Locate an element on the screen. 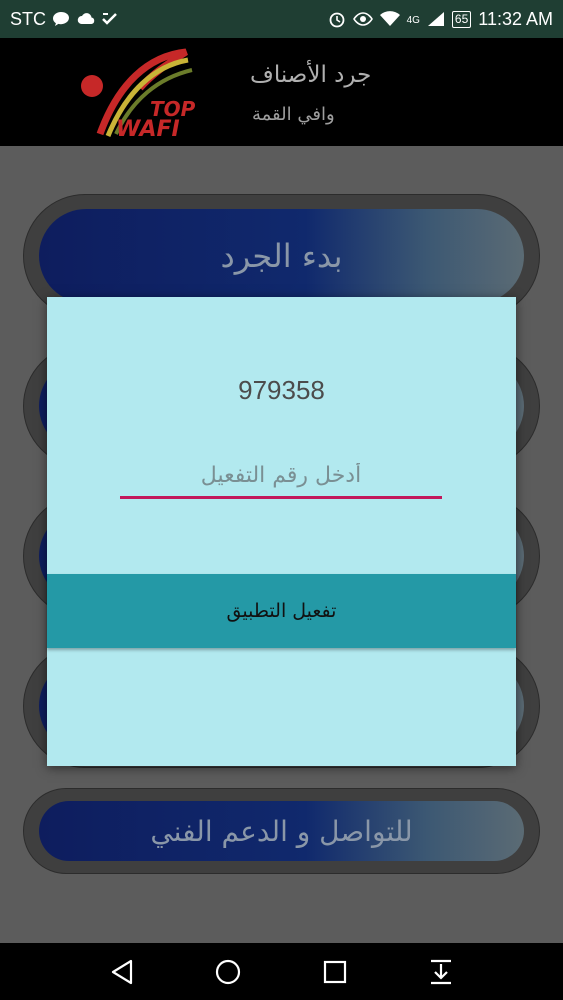 The height and width of the screenshot is (1000, 563). notifications-down-icon is located at coordinates (441, 972).